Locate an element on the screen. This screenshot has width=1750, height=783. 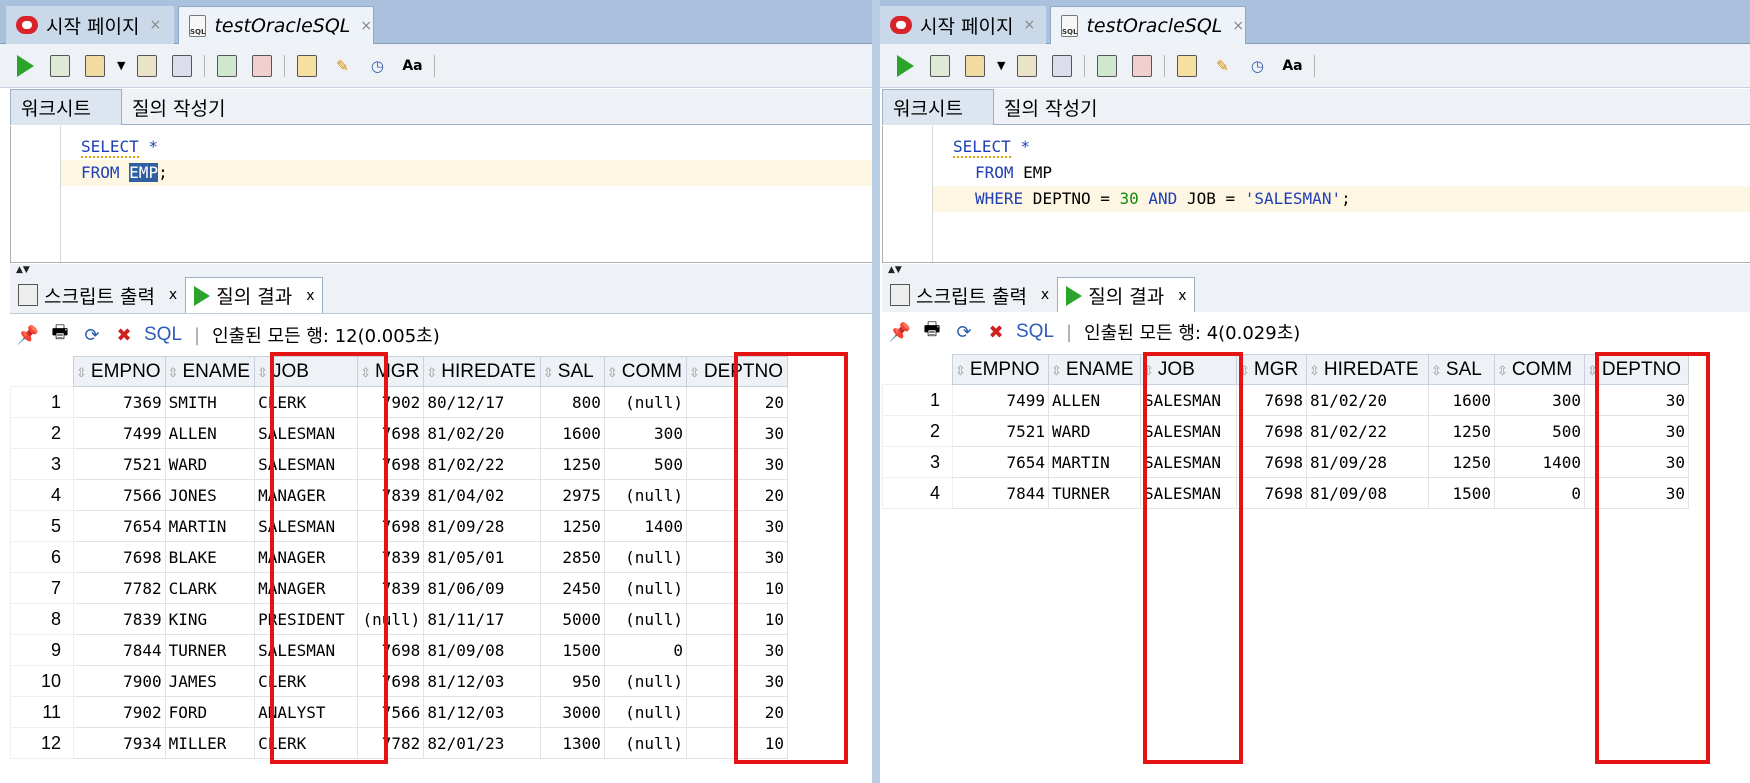
cell-sal: 1500 is located at coordinates (572, 650).